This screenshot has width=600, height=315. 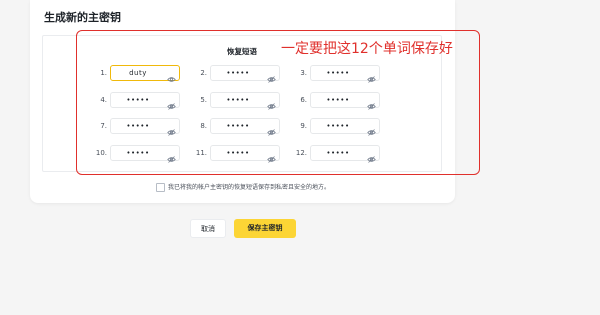 What do you see at coordinates (208, 228) in the screenshot?
I see `cancel-button: 取消` at bounding box center [208, 228].